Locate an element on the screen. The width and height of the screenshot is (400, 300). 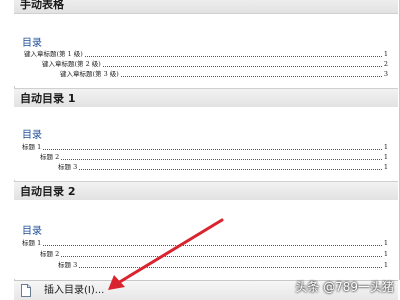
section-header-auto-toc-2: 自动目录 2 is located at coordinates (206, 191).